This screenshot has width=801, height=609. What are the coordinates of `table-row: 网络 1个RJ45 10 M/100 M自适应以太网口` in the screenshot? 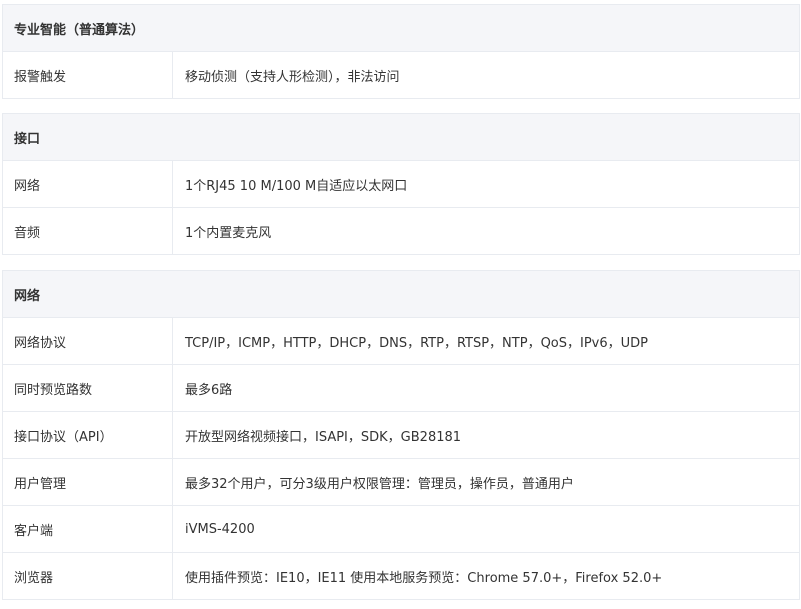 It's located at (401, 184).